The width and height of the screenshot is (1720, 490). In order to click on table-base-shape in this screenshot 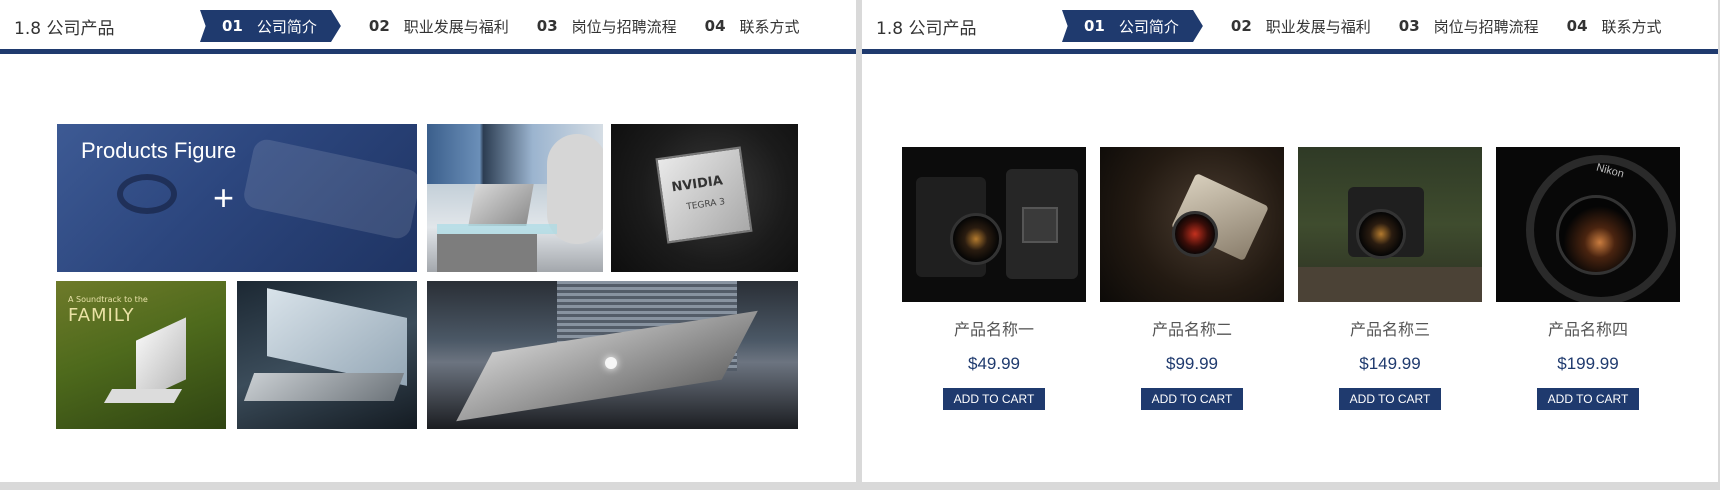, I will do `click(487, 253)`.